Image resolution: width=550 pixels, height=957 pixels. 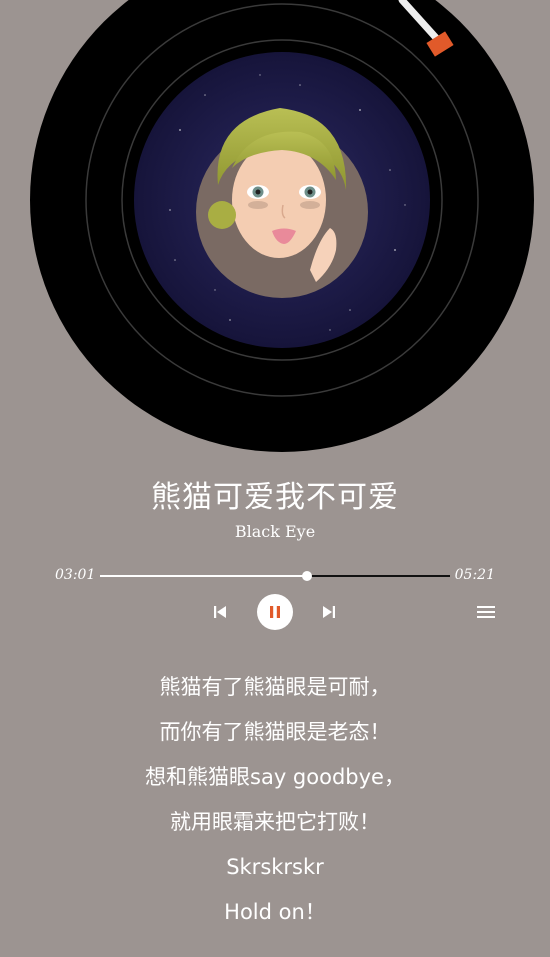 I want to click on lyric-line: Skrskrskr, so click(x=275, y=867).